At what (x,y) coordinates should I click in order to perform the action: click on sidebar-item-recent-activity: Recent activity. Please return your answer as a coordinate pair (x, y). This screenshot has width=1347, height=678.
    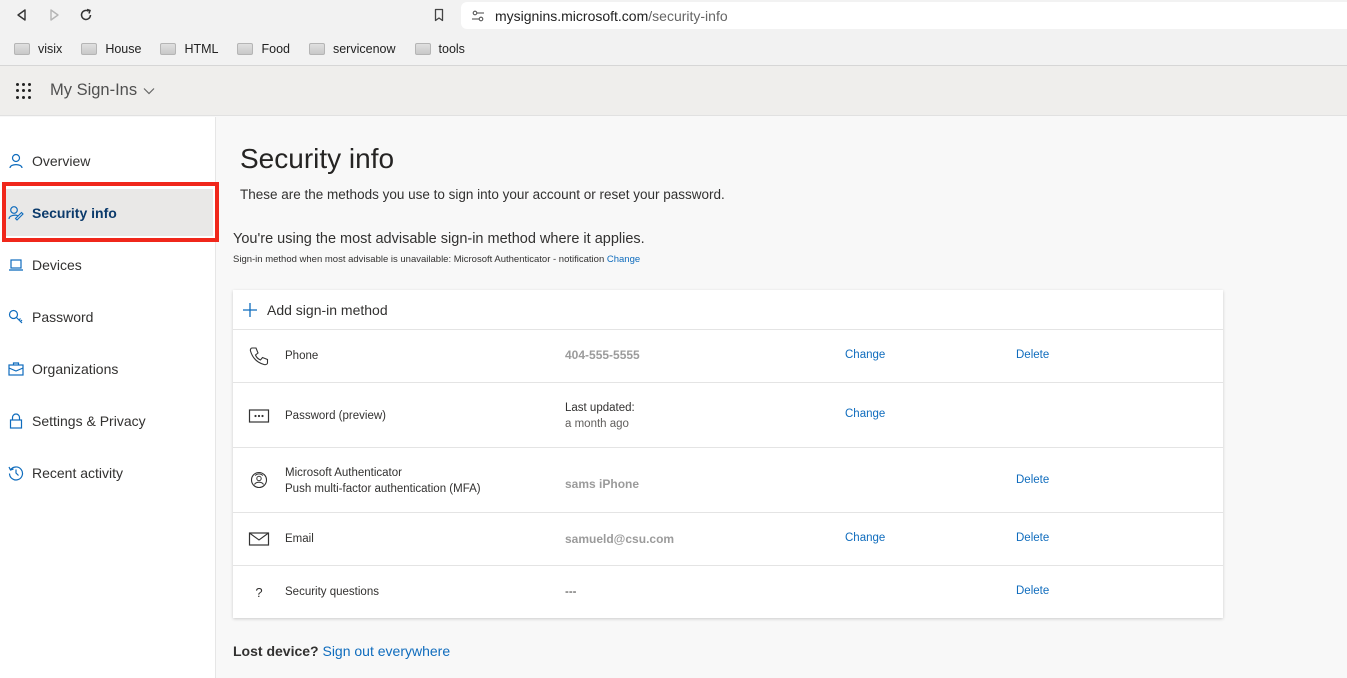
    Looking at the image, I should click on (108, 473).